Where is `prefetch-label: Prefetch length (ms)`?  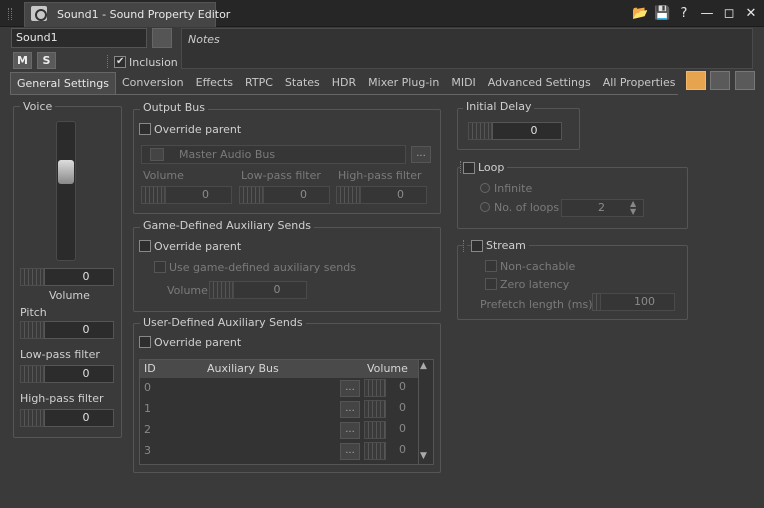
prefetch-label: Prefetch length (ms) is located at coordinates (536, 304).